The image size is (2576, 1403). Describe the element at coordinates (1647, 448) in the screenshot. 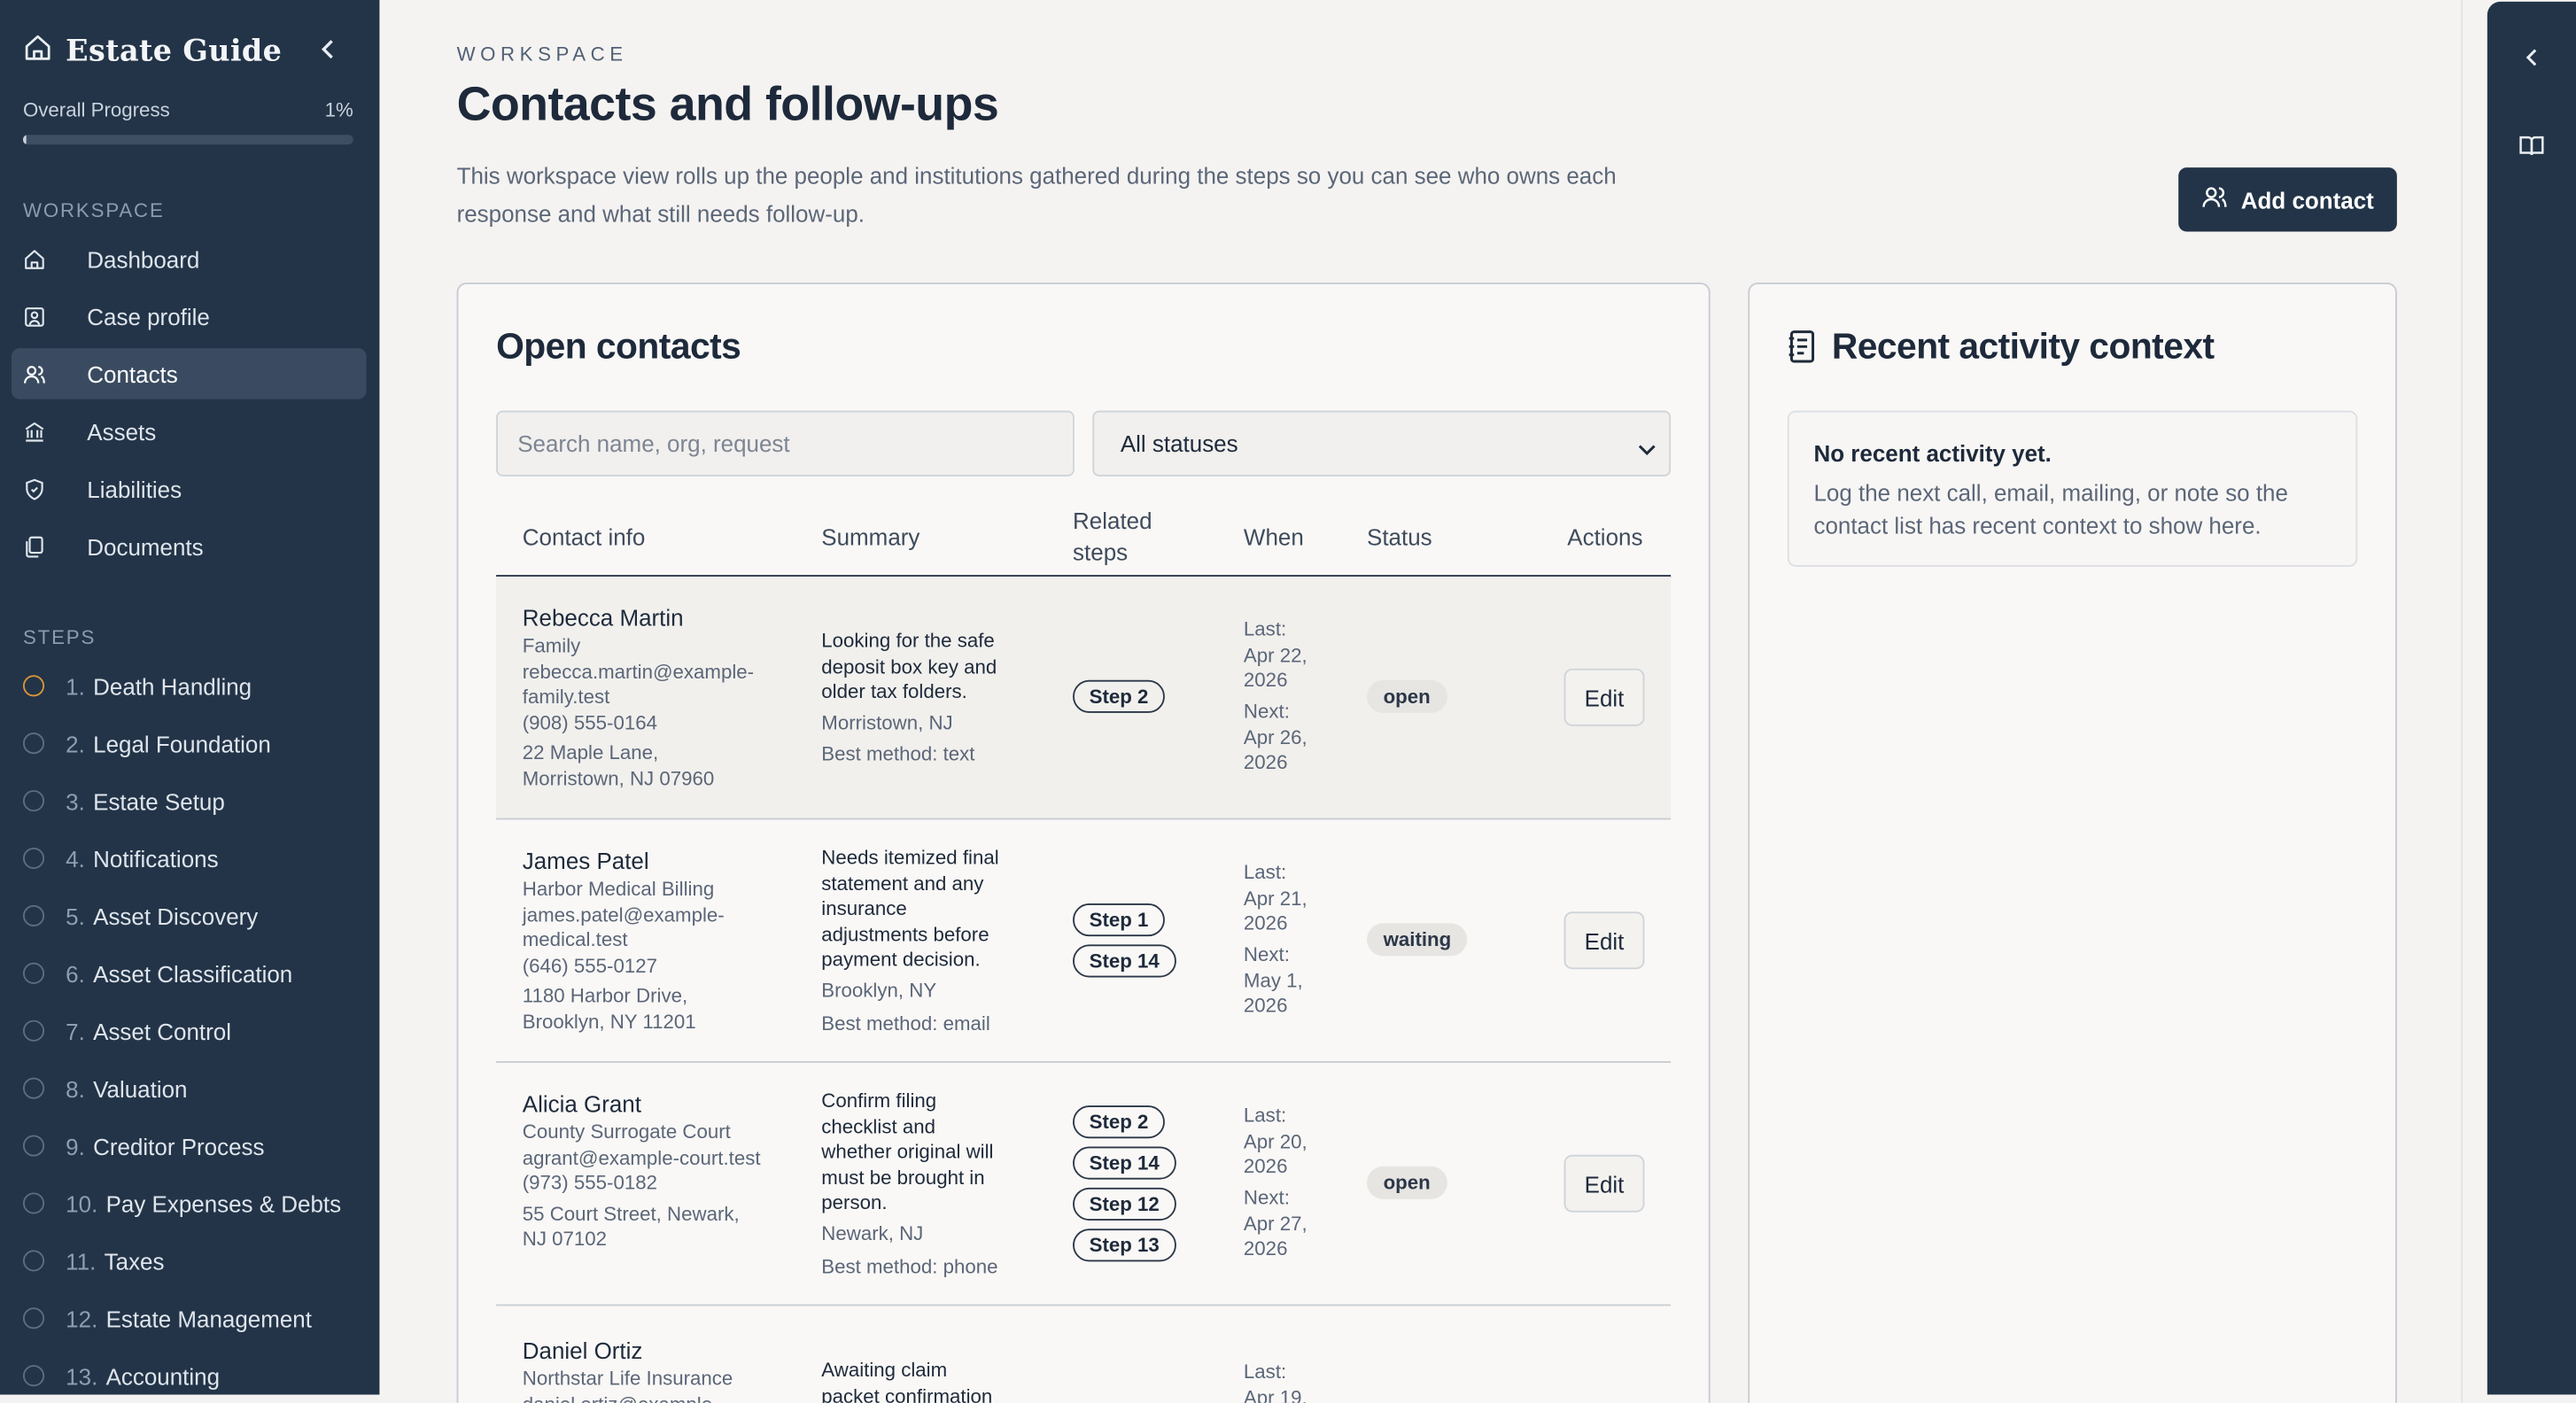

I see `chevron-down-icon` at that location.